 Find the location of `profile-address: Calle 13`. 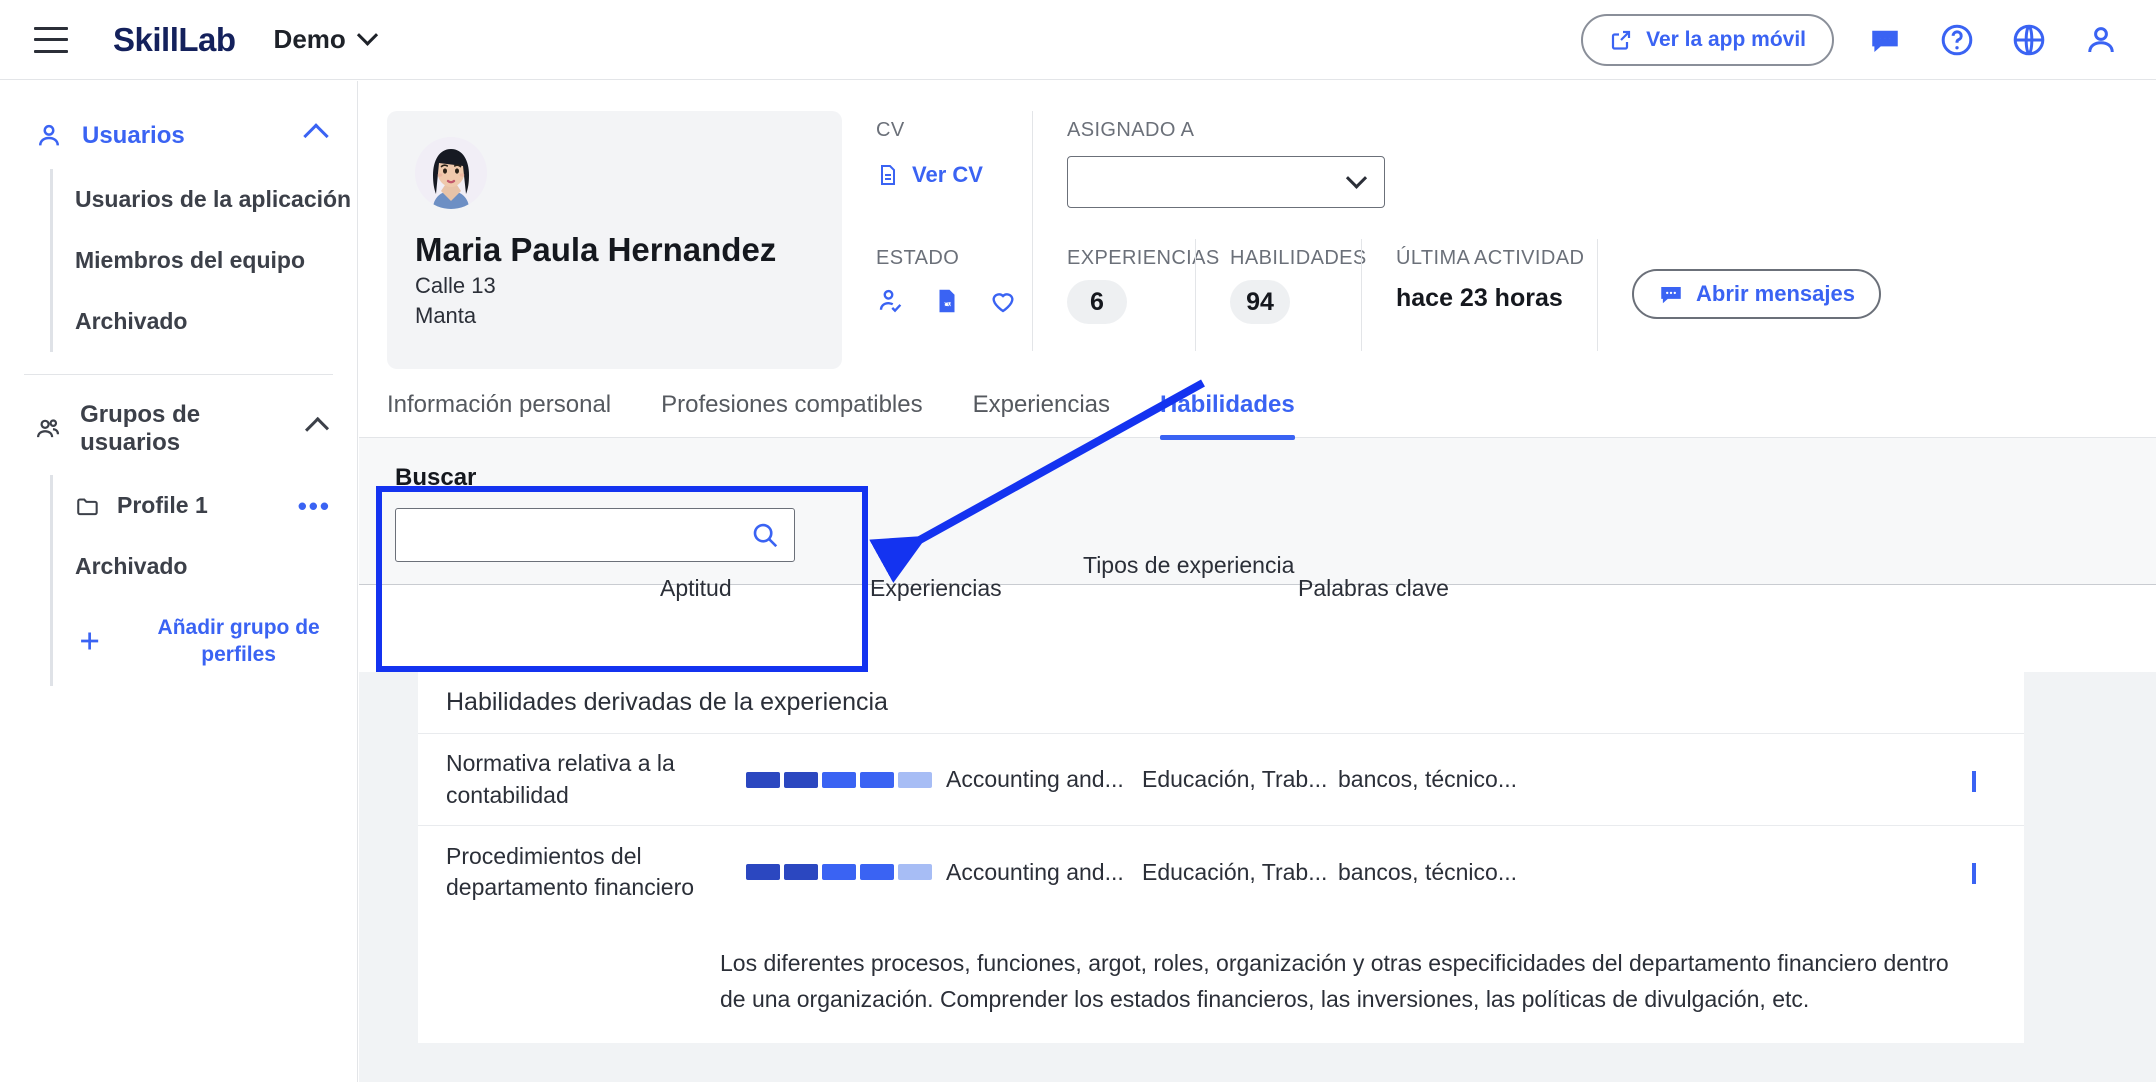

profile-address: Calle 13 is located at coordinates (455, 285).